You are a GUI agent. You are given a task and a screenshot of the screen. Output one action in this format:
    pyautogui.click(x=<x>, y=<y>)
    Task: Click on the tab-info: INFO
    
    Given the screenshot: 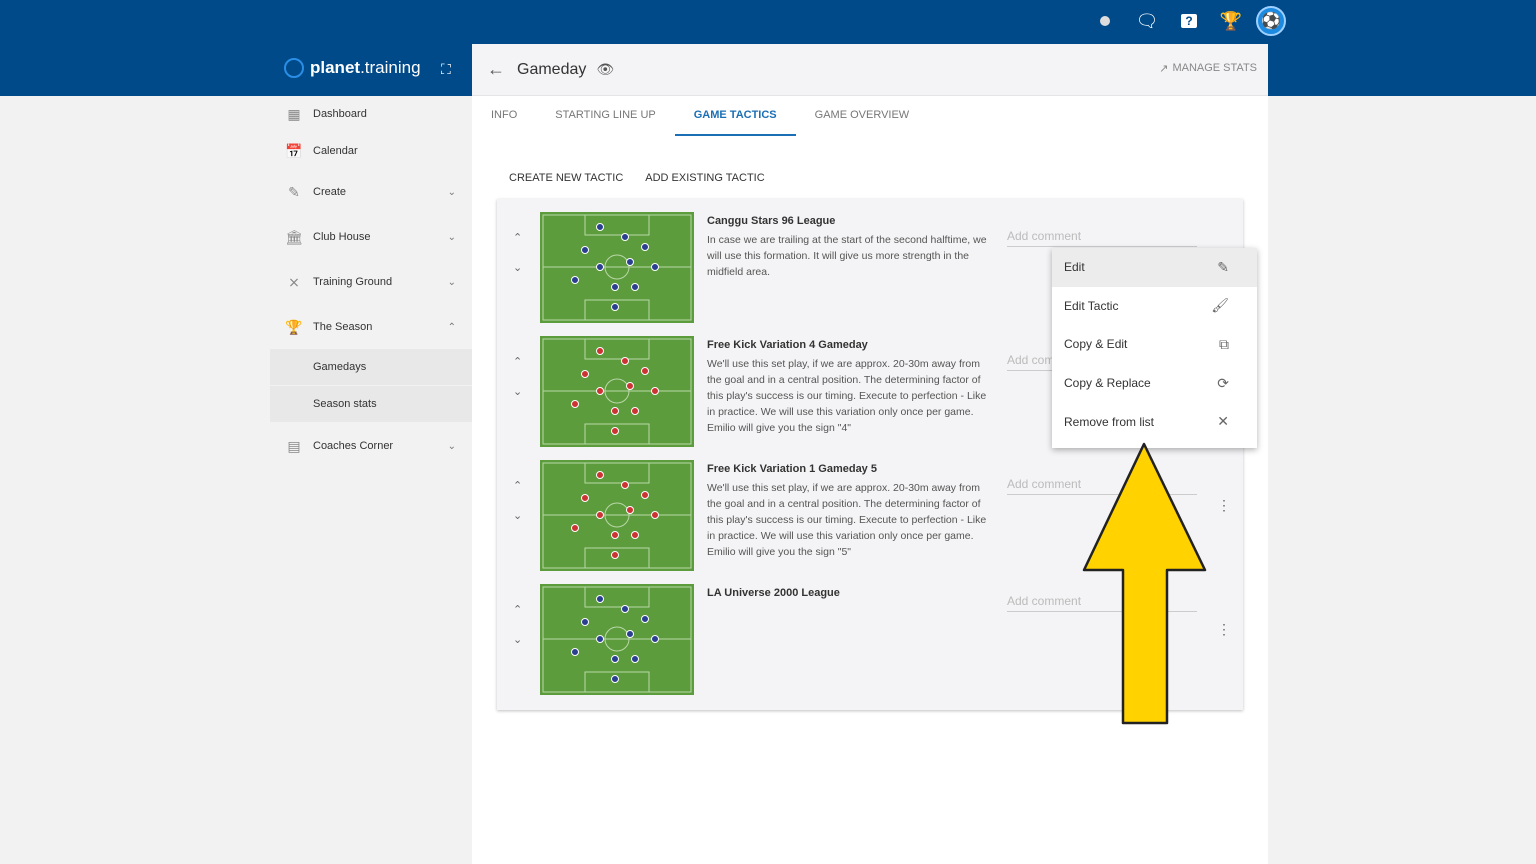 What is the action you would take?
    pyautogui.click(x=504, y=116)
    